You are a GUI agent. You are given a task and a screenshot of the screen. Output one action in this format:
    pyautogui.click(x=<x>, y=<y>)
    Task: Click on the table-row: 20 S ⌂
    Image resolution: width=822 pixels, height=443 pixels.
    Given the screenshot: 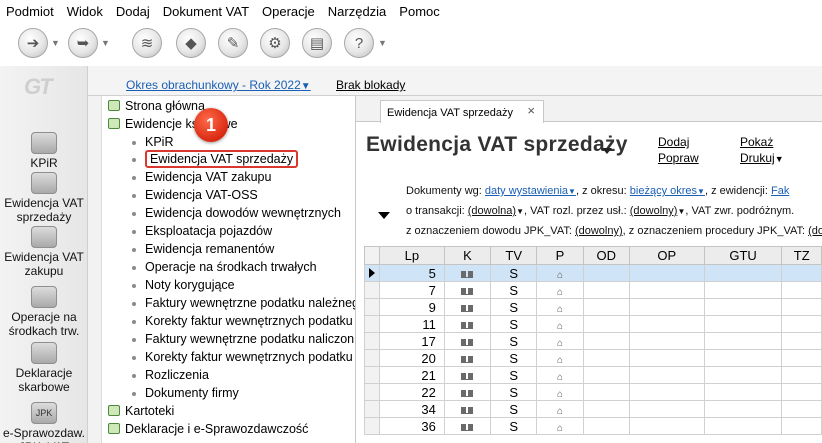 What is the action you would take?
    pyautogui.click(x=593, y=358)
    